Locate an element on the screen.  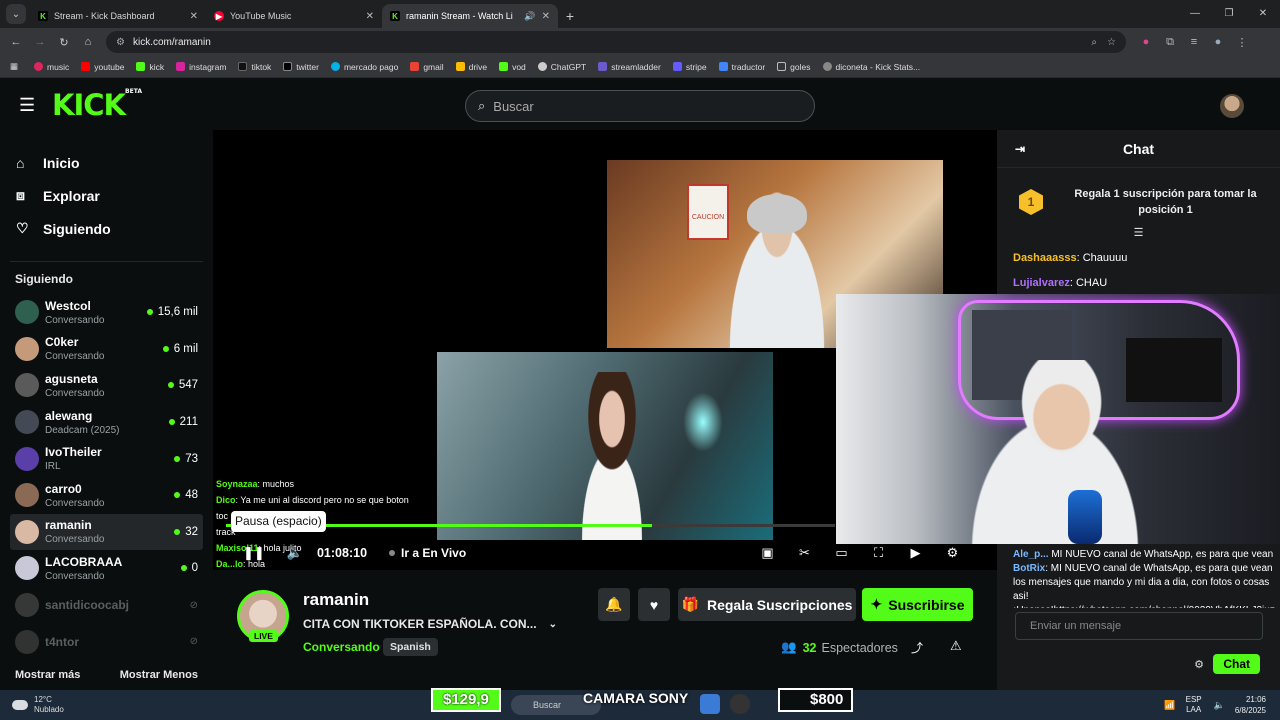
bookmark-stripe: stripe is located at coordinates (689, 67).